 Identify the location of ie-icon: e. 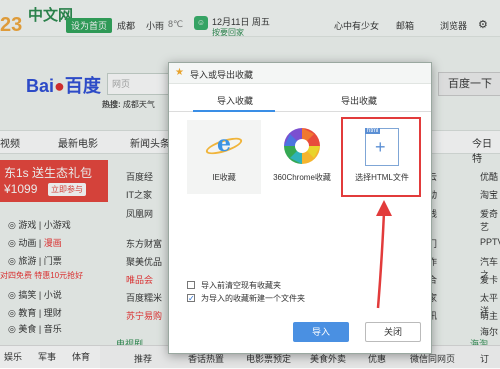
(224, 144).